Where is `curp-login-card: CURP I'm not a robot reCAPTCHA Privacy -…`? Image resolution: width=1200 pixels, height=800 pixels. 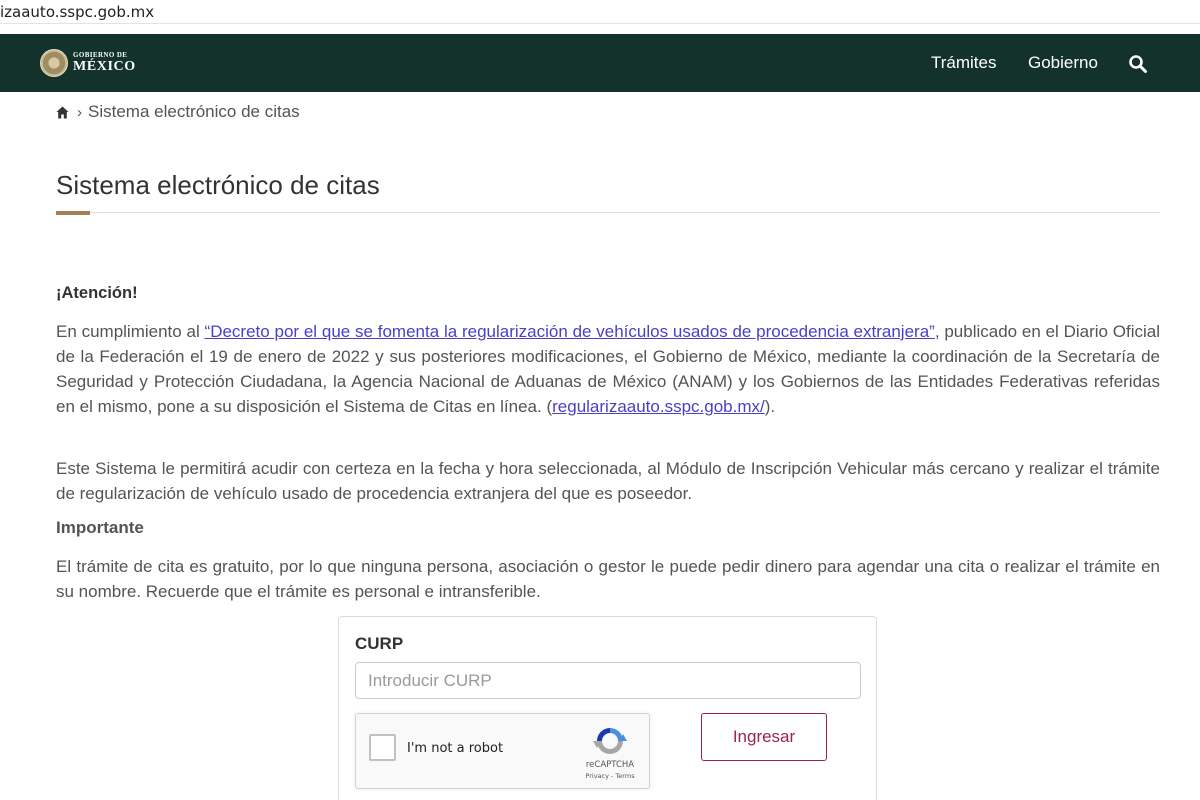 curp-login-card: CURP I'm not a robot reCAPTCHA Privacy -… is located at coordinates (607, 708).